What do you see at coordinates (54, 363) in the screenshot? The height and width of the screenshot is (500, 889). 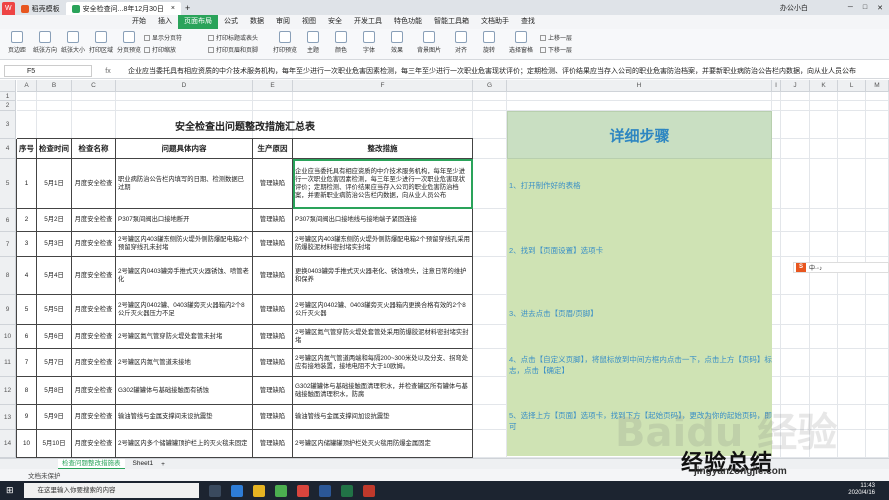 I see `table-cell: 5月7日` at bounding box center [54, 363].